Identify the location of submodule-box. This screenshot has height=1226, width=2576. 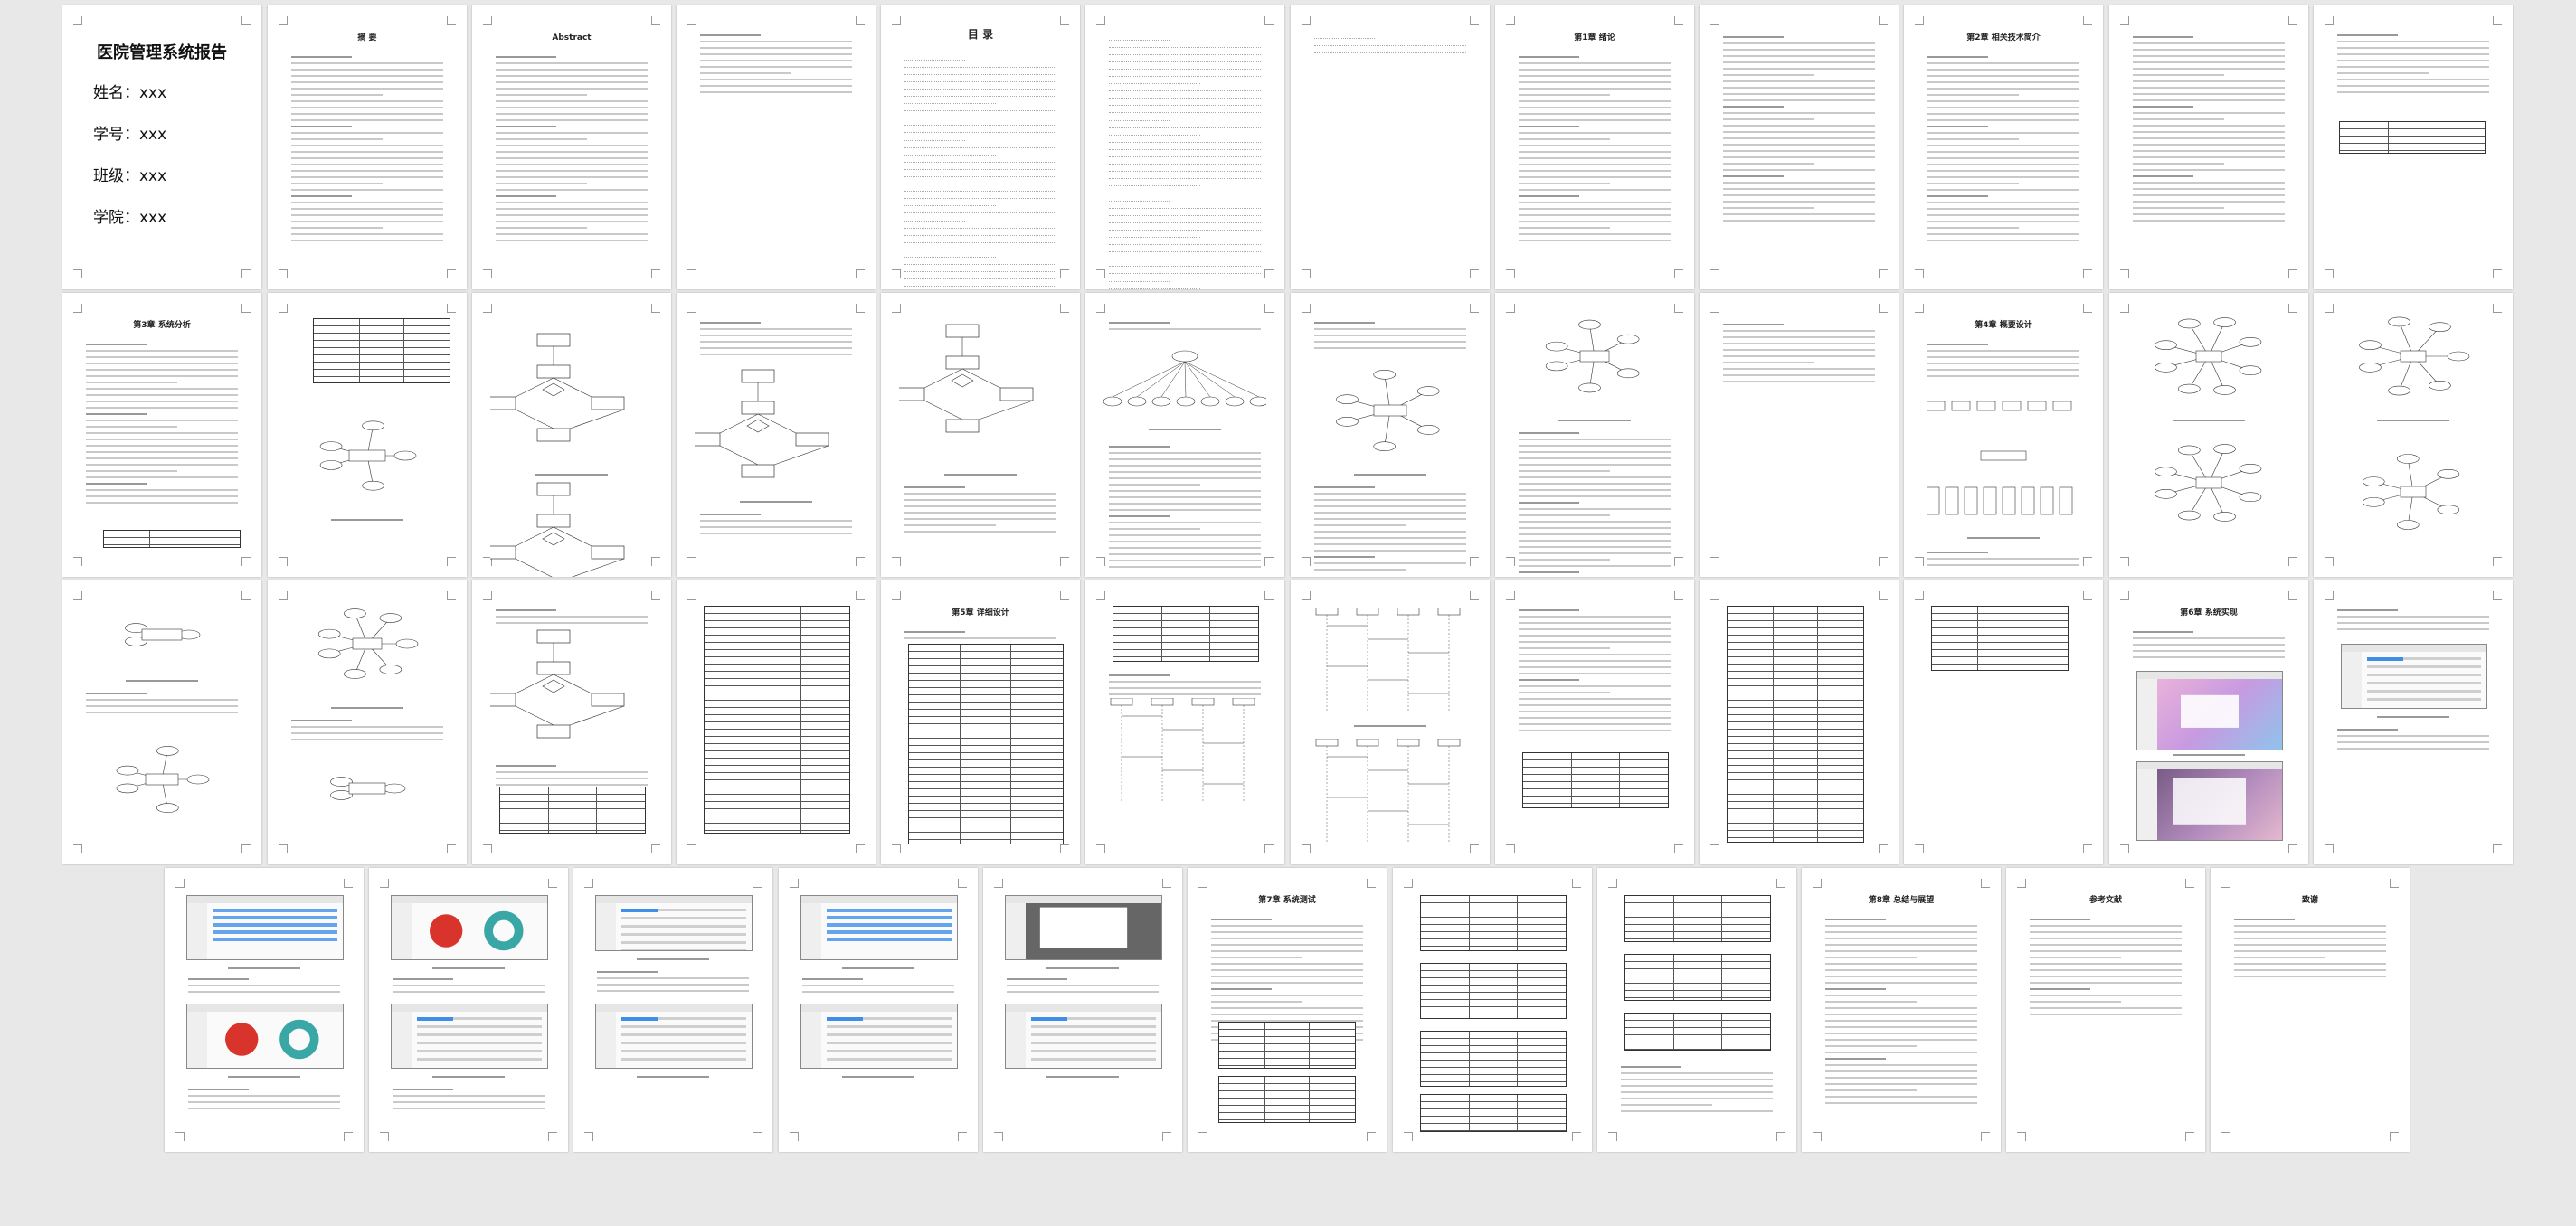
(1934, 500).